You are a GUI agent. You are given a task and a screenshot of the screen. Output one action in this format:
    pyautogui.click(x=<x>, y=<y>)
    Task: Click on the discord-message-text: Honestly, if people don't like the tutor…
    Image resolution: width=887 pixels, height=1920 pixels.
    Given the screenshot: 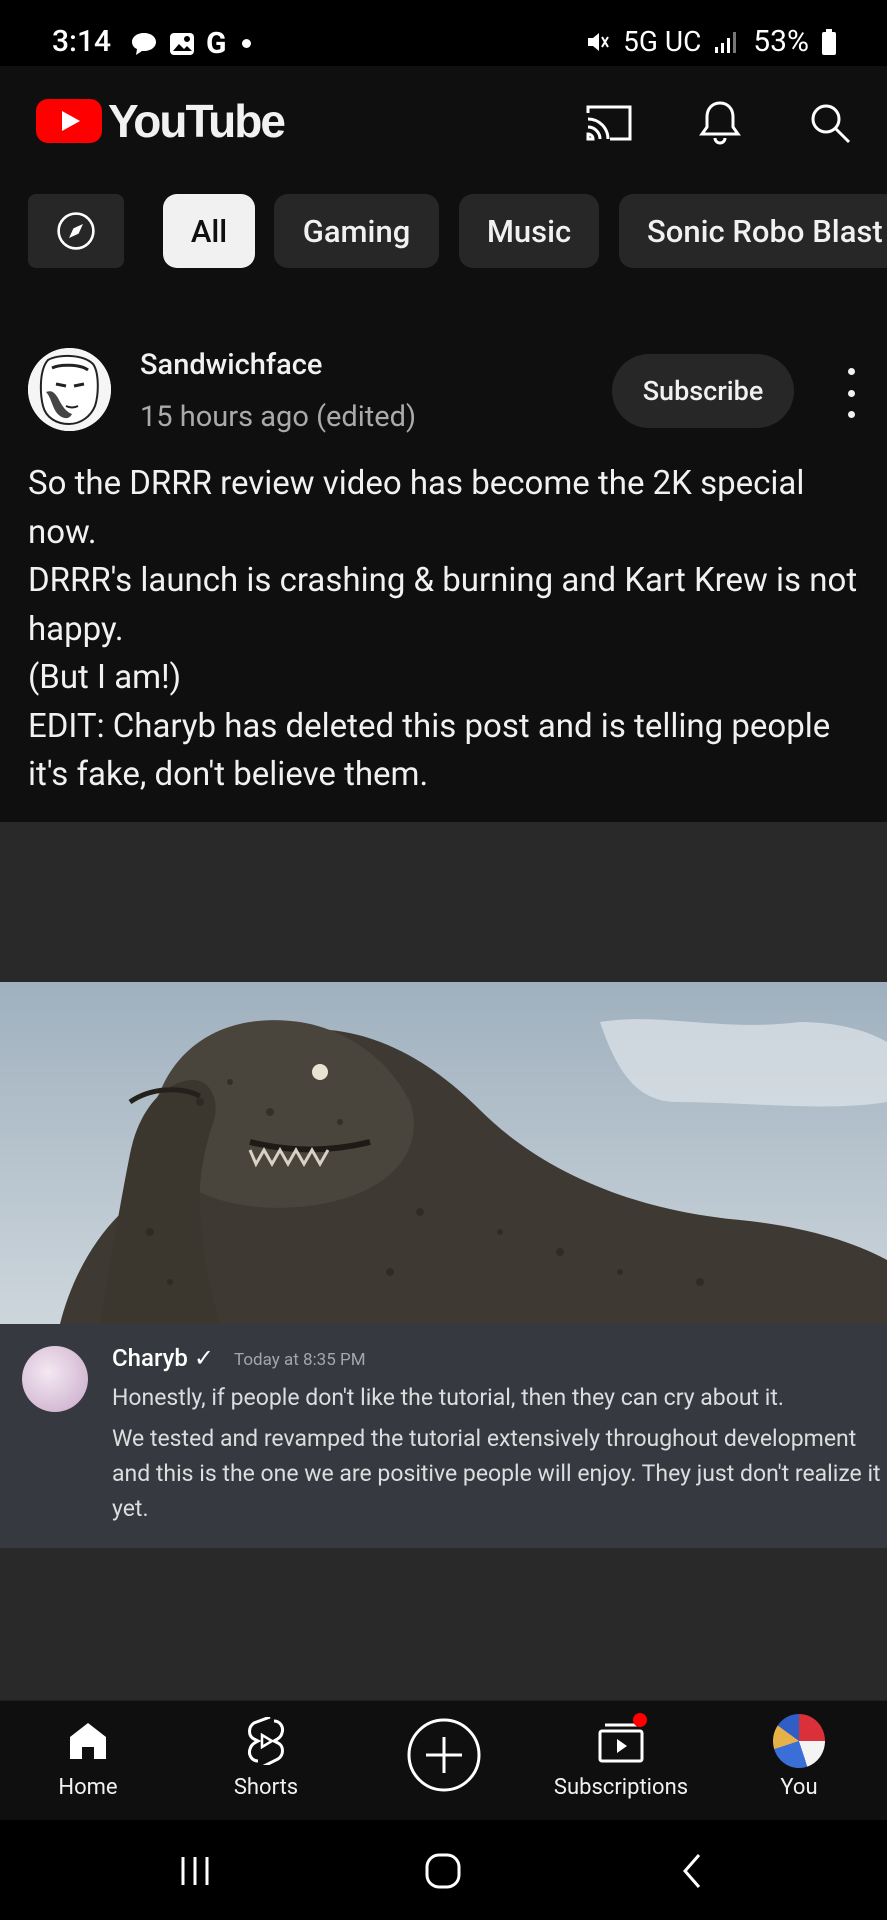 What is the action you would take?
    pyautogui.click(x=497, y=1453)
    